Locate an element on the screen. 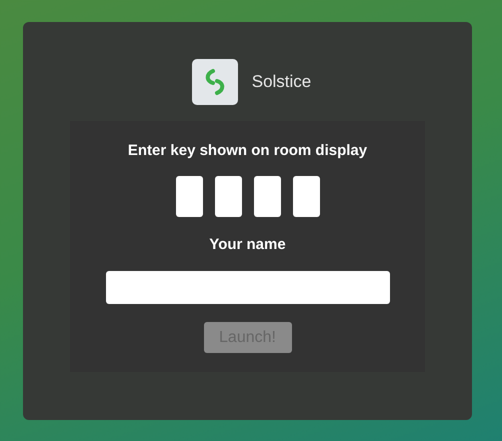 The width and height of the screenshot is (502, 441). app-title: Solstice is located at coordinates (282, 82).